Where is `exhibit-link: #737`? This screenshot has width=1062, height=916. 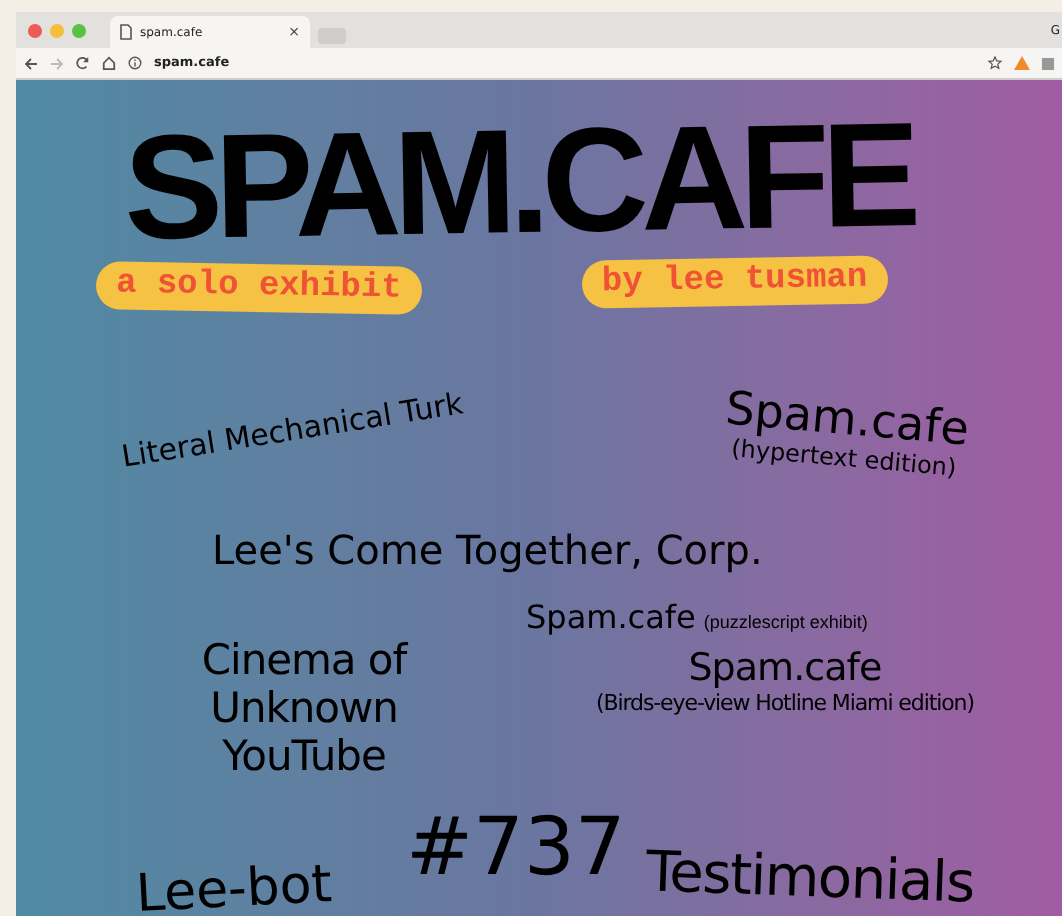
exhibit-link: #737 is located at coordinates (516, 848).